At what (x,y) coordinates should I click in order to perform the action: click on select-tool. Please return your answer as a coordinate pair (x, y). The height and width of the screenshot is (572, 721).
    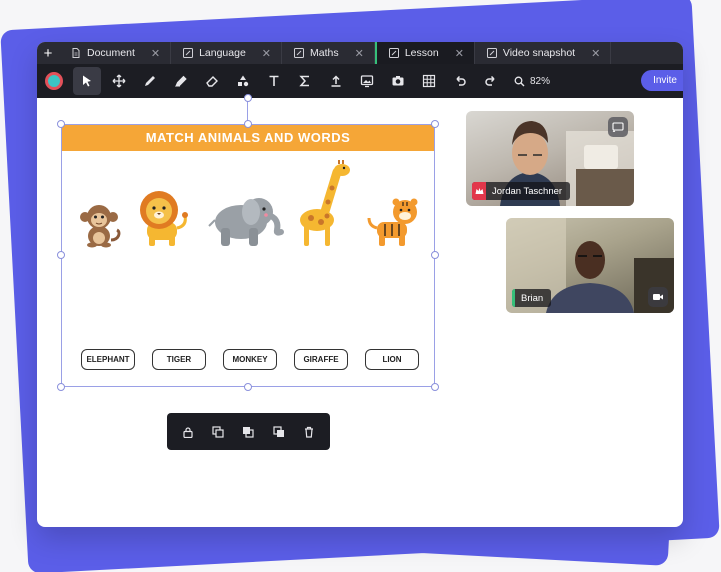
    Looking at the image, I should click on (87, 81).